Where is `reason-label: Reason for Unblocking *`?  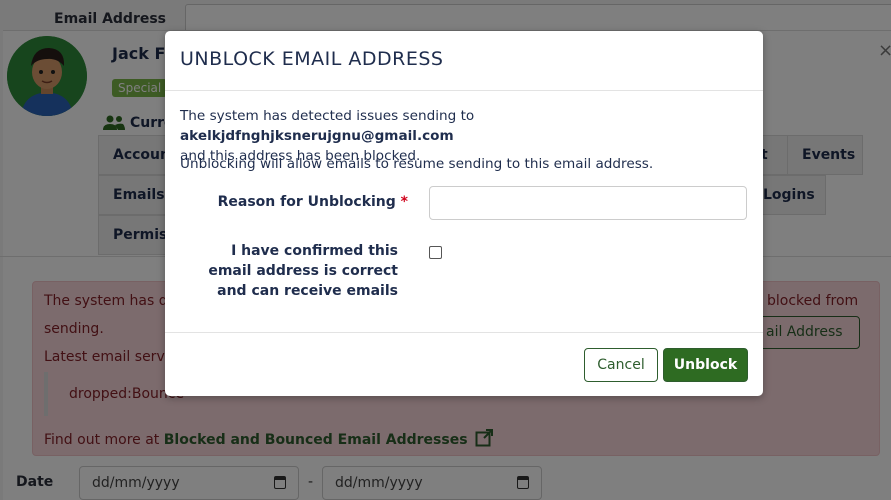
reason-label: Reason for Unblocking * is located at coordinates (286, 202).